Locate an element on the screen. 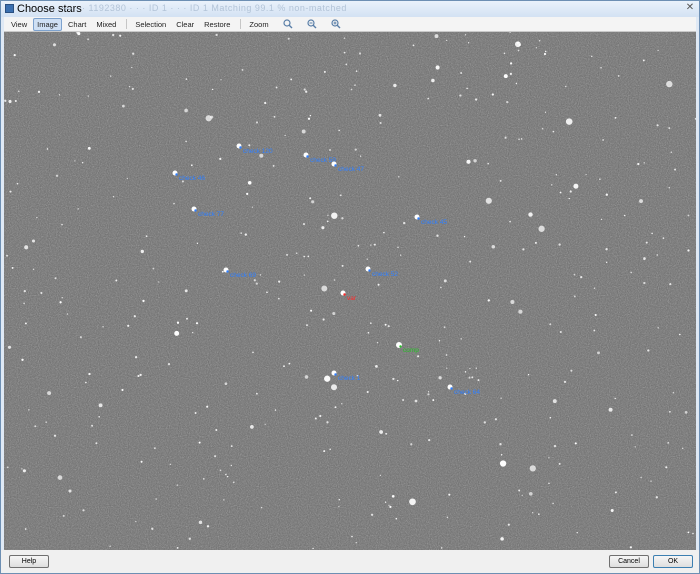  close-icon: ✕ is located at coordinates (690, 7).